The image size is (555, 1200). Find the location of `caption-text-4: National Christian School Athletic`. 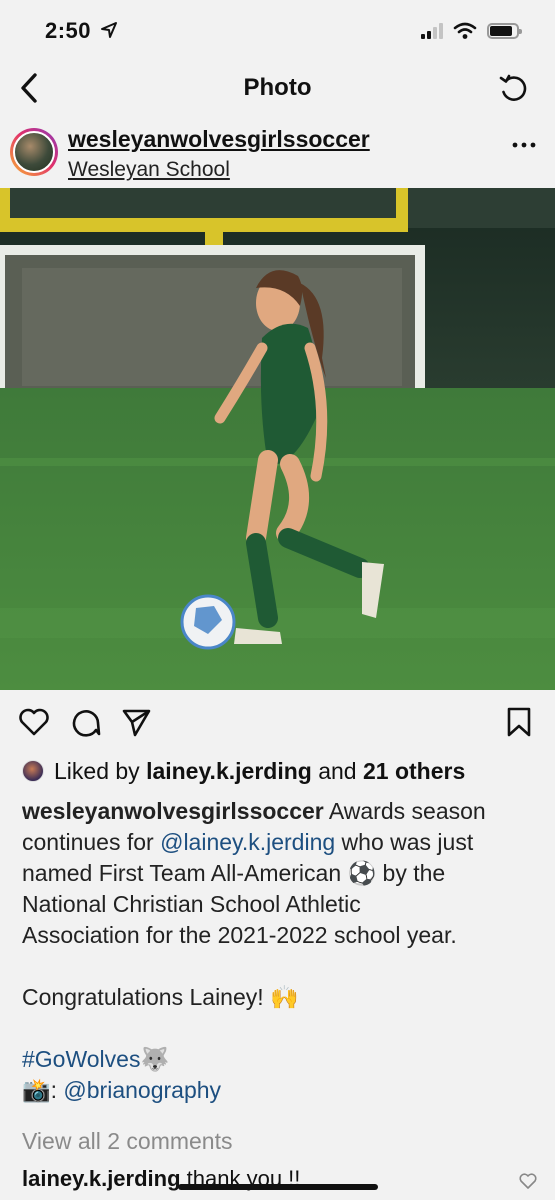

caption-text-4: National Christian School Athletic is located at coordinates (191, 904).